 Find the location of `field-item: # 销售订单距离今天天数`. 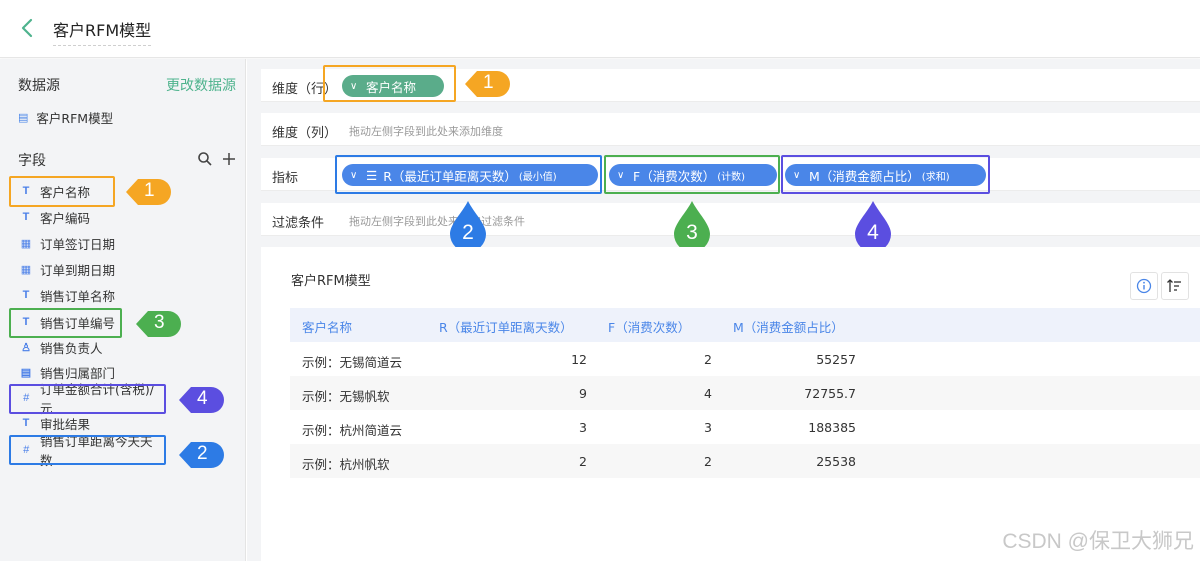

field-item: # 销售订单距离今天天数 is located at coordinates (87, 451).